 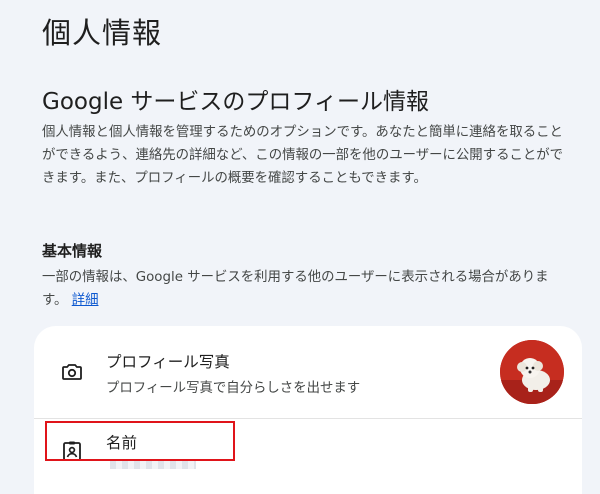 What do you see at coordinates (102, 33) in the screenshot?
I see `page-title: 個人情報` at bounding box center [102, 33].